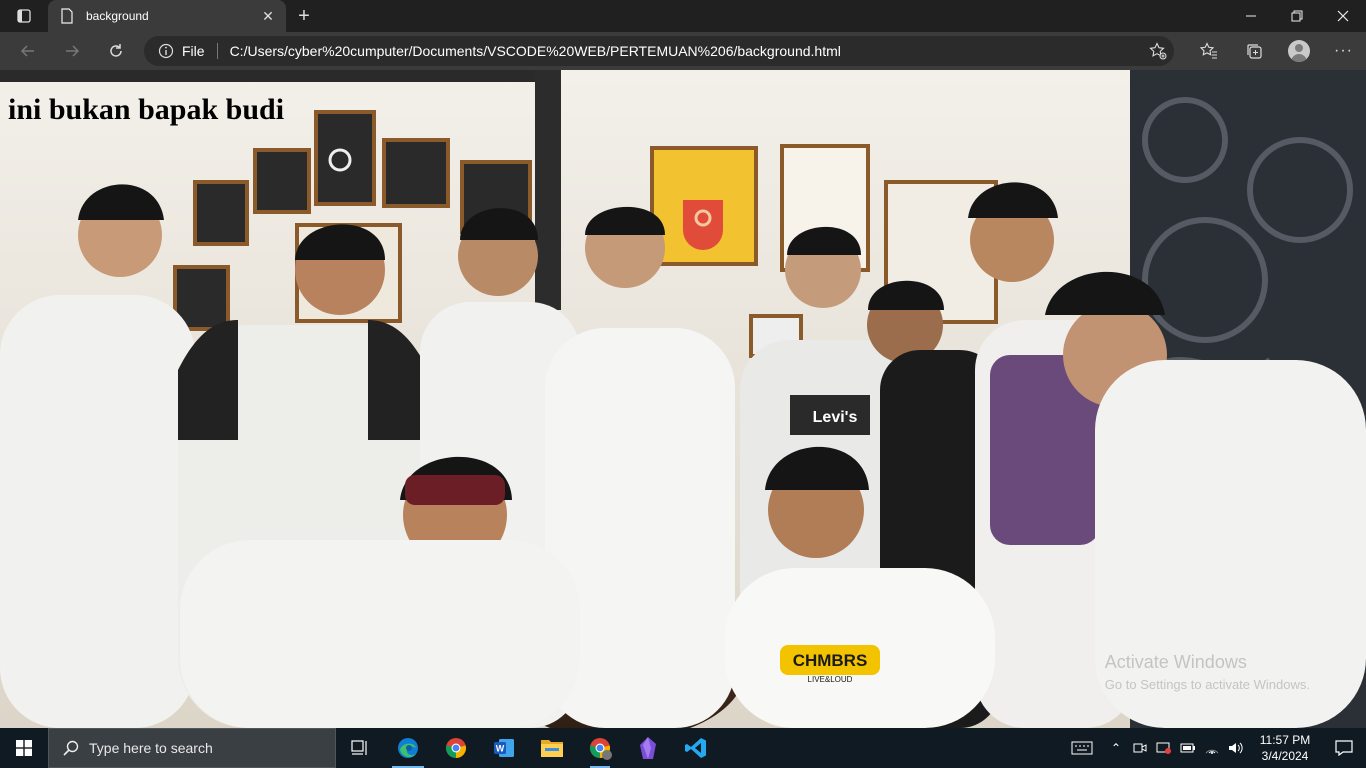 The image size is (1366, 768). I want to click on edge-icon, so click(408, 748).